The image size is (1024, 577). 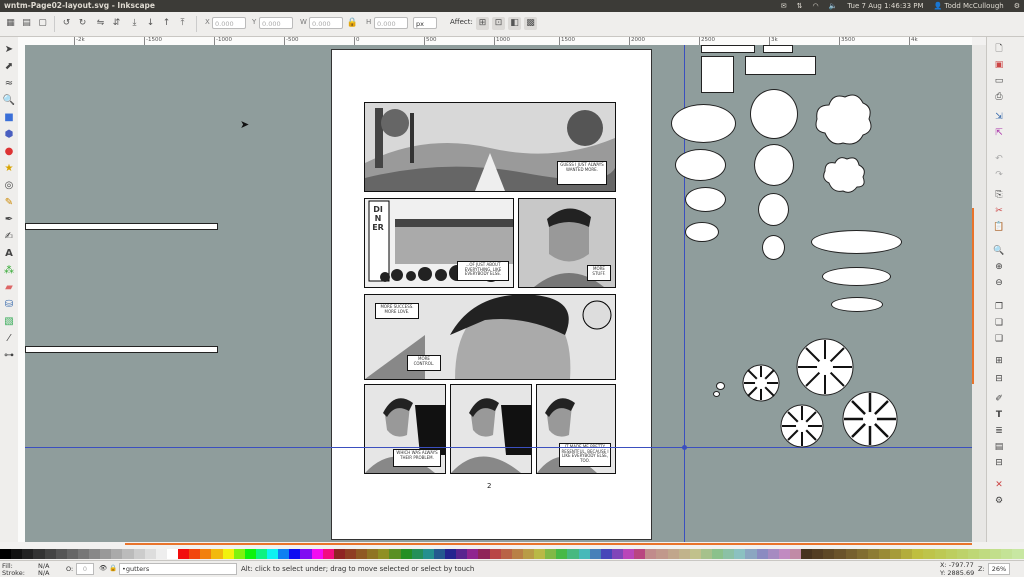 I want to click on sort-icon: ⇅, so click(x=800, y=6).